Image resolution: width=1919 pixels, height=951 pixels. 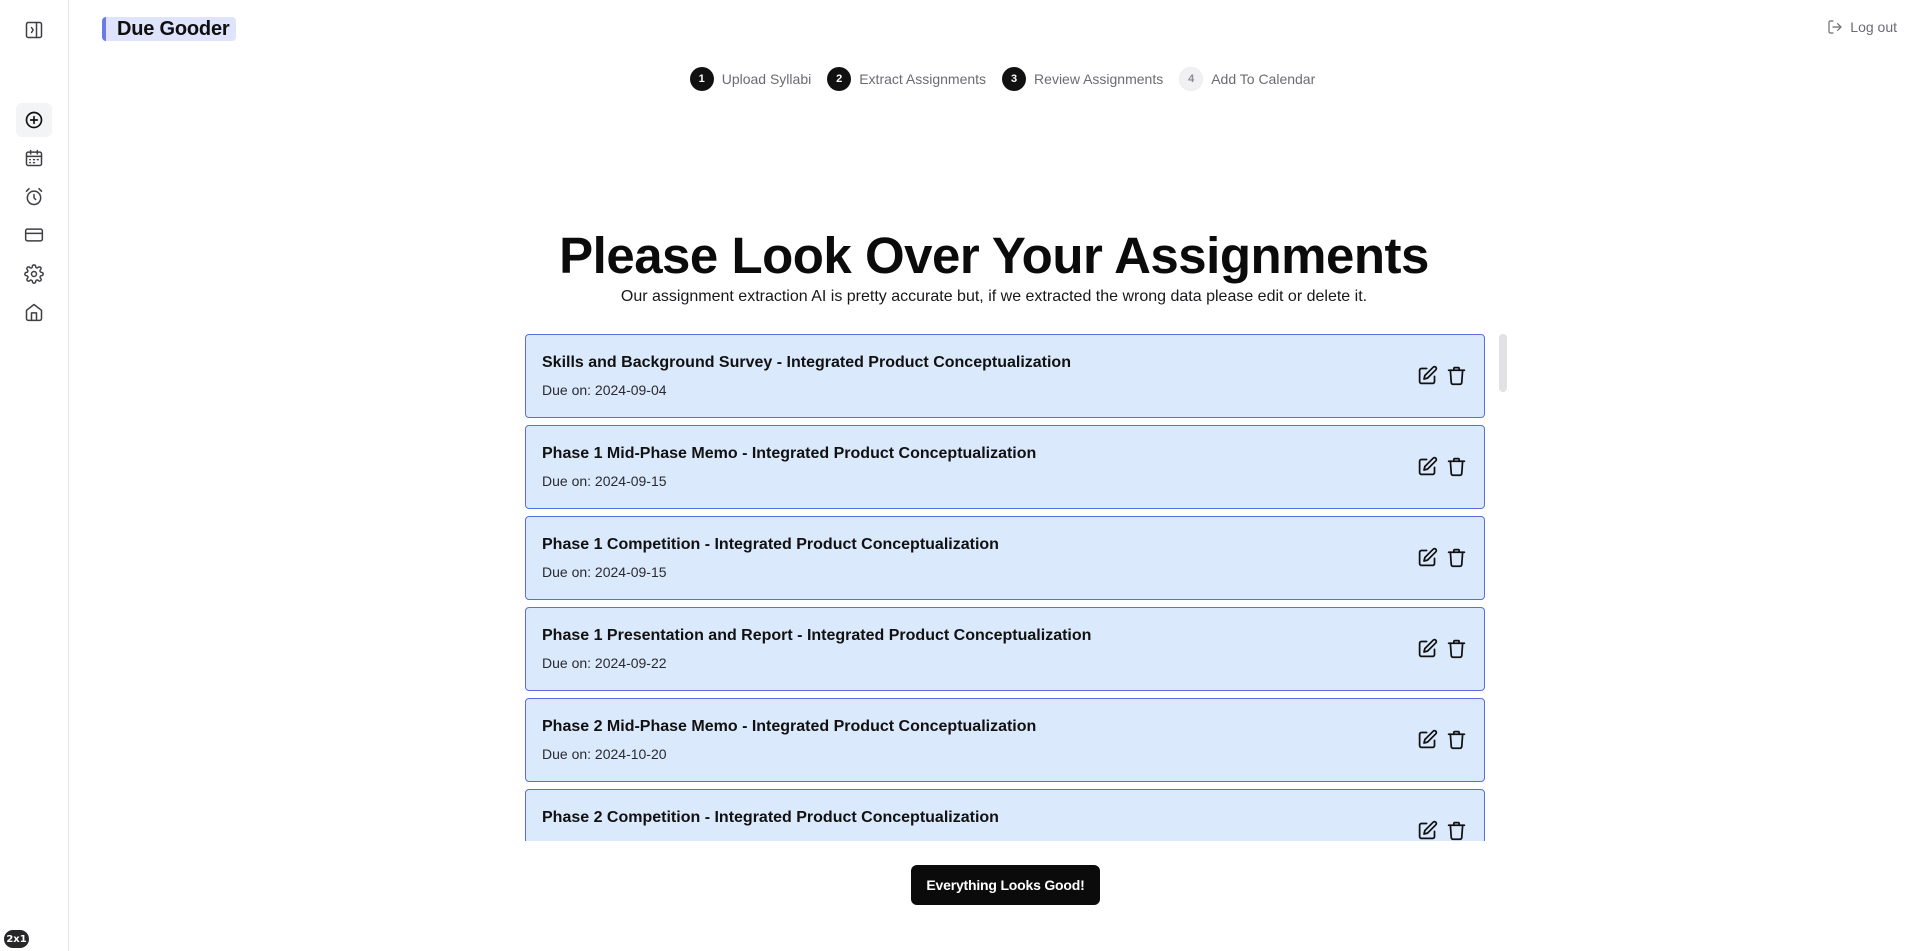 I want to click on logout-button: Log out, so click(x=1862, y=27).